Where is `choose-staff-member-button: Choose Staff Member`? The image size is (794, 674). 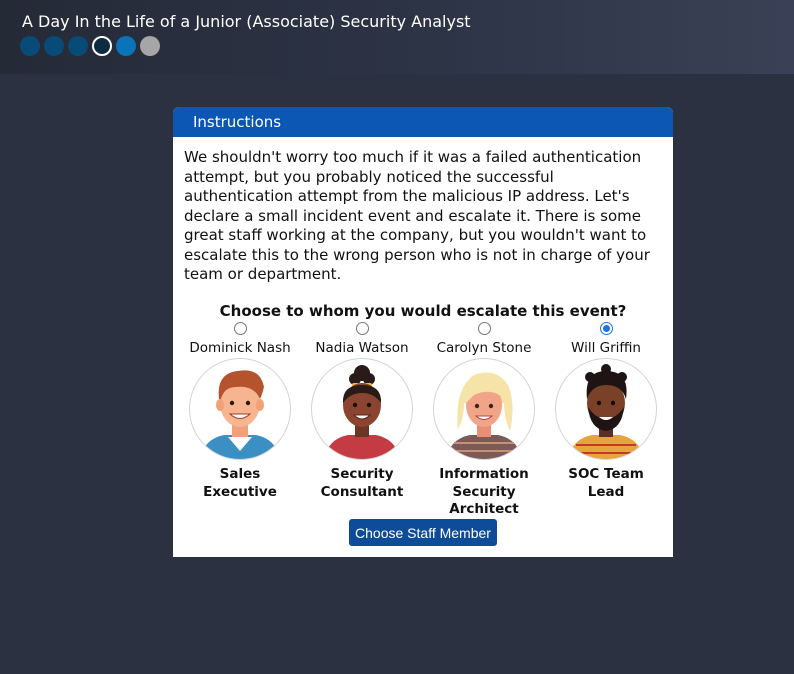
choose-staff-member-button: Choose Staff Member is located at coordinates (423, 532).